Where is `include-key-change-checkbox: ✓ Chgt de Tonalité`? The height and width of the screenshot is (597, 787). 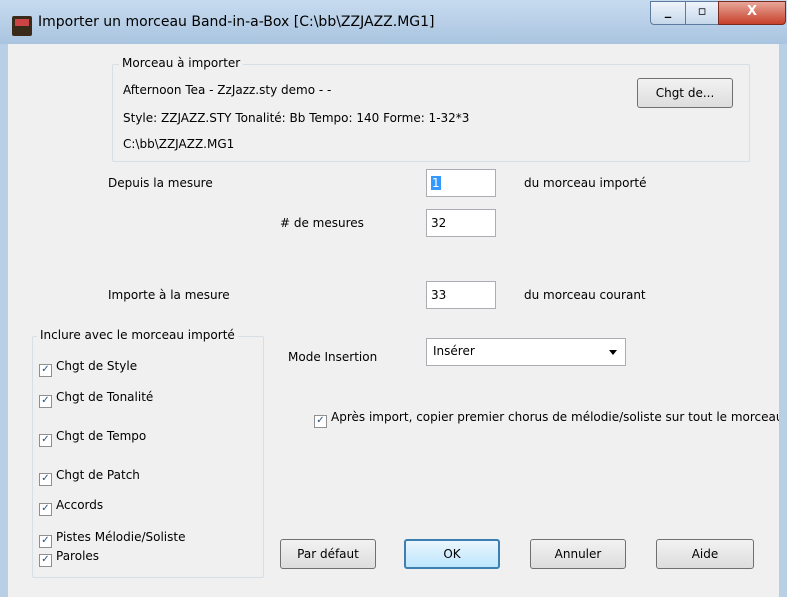
include-key-change-checkbox: ✓ Chgt de Tonalité is located at coordinates (96, 399).